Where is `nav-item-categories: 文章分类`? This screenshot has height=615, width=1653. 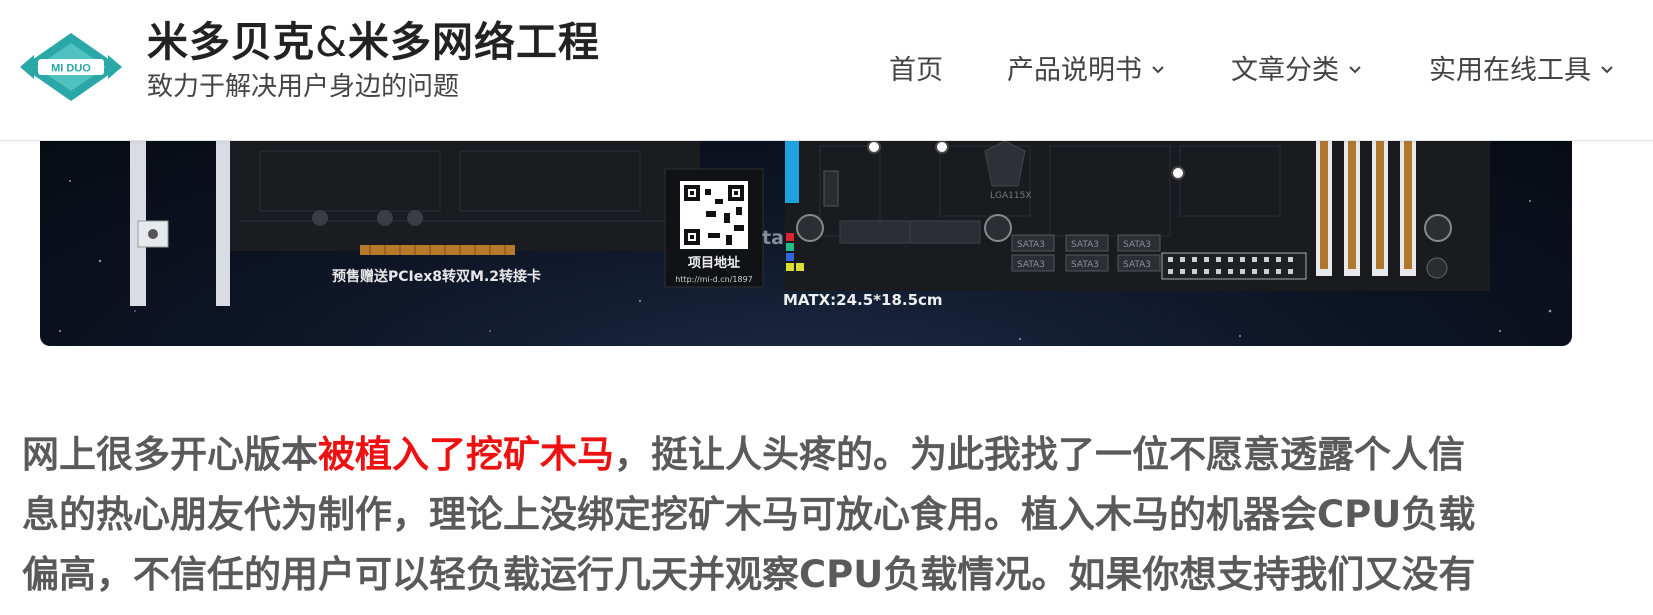 nav-item-categories: 文章分类 is located at coordinates (1297, 67).